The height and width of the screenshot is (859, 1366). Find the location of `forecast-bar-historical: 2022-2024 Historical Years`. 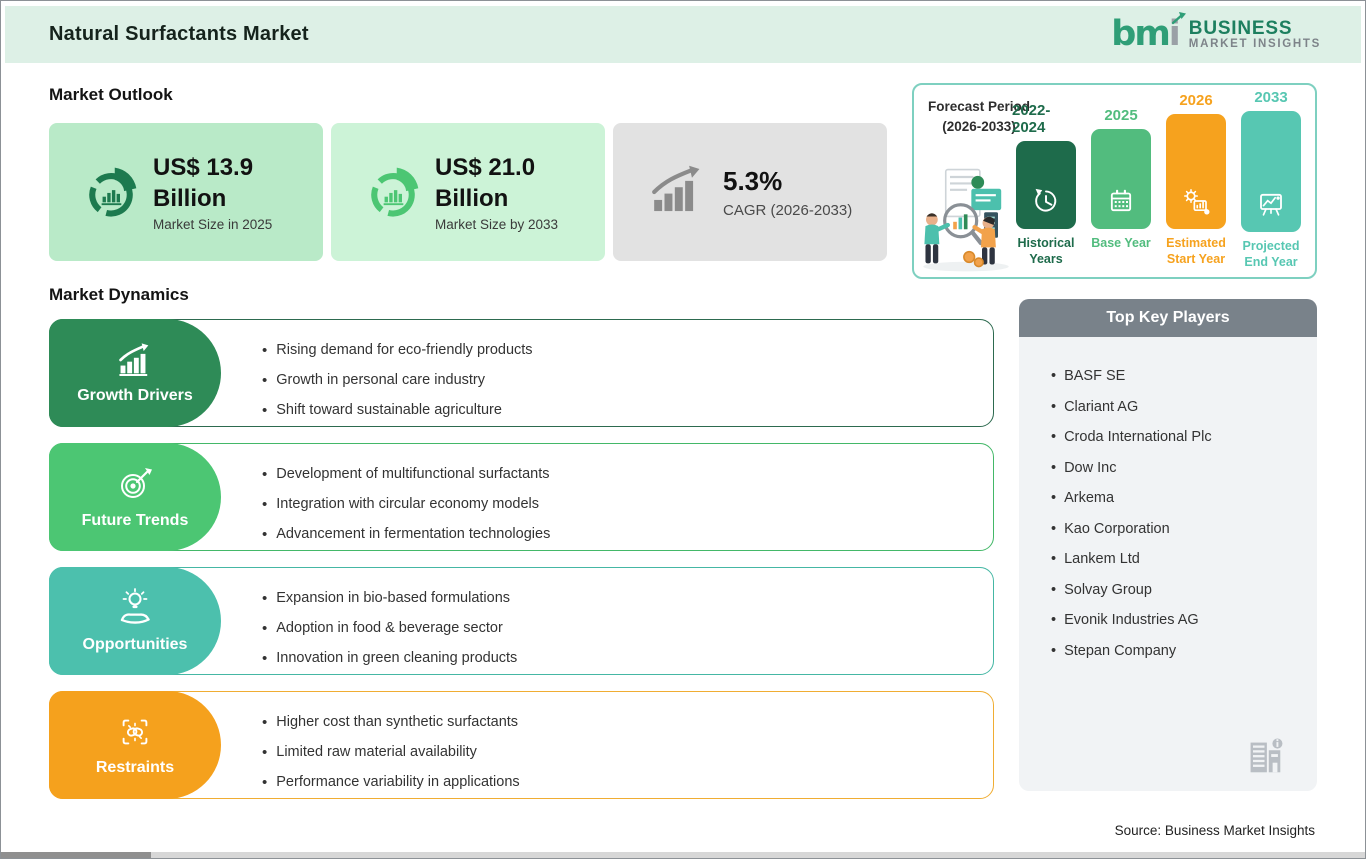

forecast-bar-historical: 2022-2024 Historical Years is located at coordinates (1046, 180).